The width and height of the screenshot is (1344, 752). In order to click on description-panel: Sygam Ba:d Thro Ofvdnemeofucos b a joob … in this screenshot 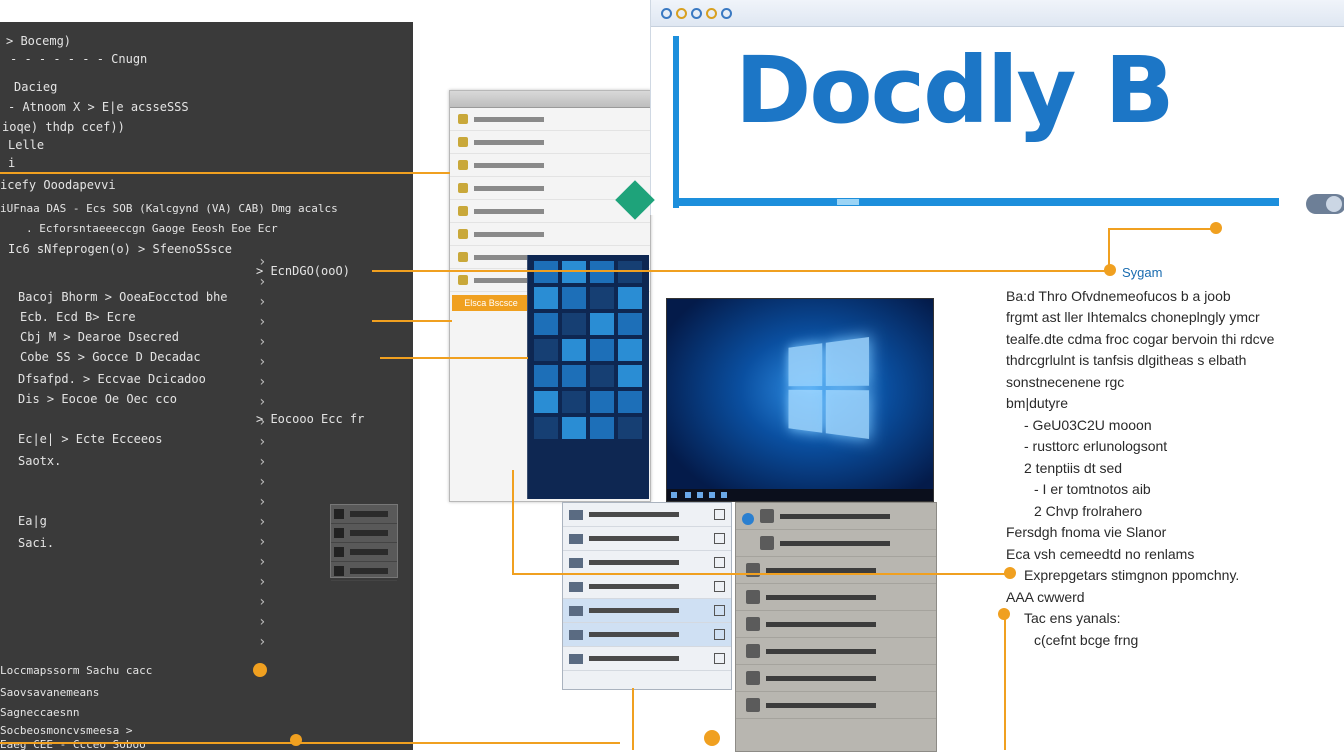, I will do `click(1171, 456)`.